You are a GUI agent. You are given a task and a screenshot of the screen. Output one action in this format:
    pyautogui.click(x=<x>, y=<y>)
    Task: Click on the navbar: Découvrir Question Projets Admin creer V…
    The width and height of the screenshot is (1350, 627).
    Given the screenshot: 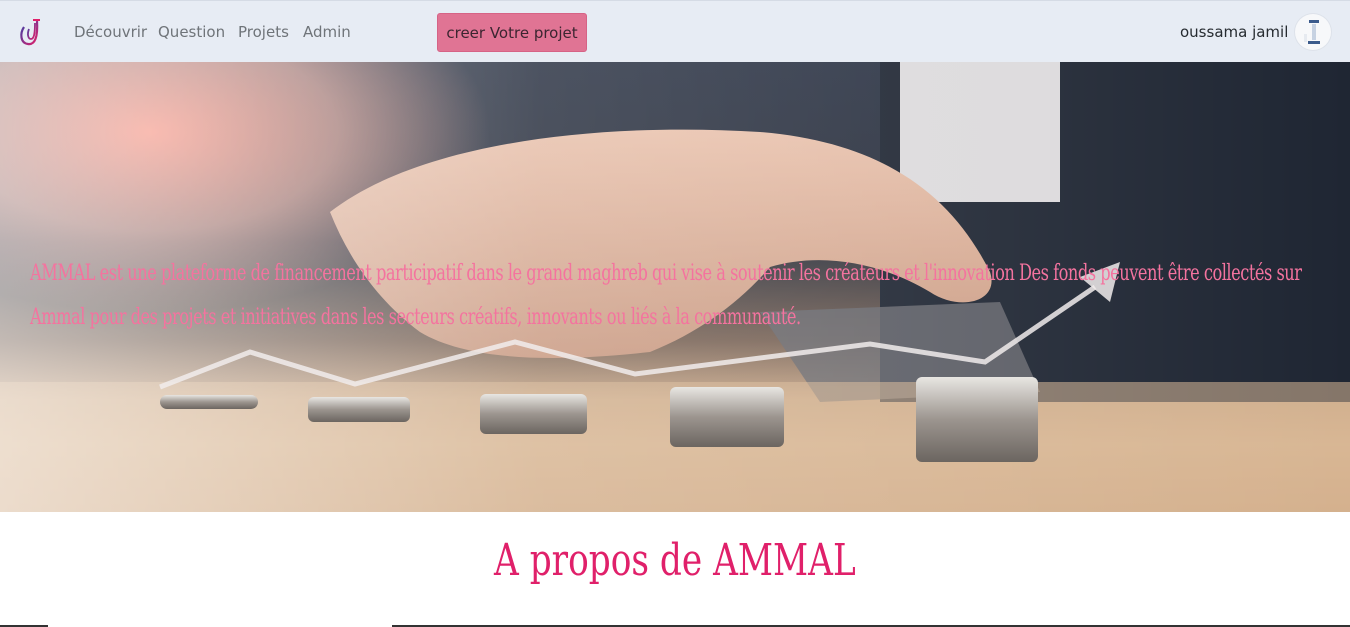 What is the action you would take?
    pyautogui.click(x=675, y=31)
    